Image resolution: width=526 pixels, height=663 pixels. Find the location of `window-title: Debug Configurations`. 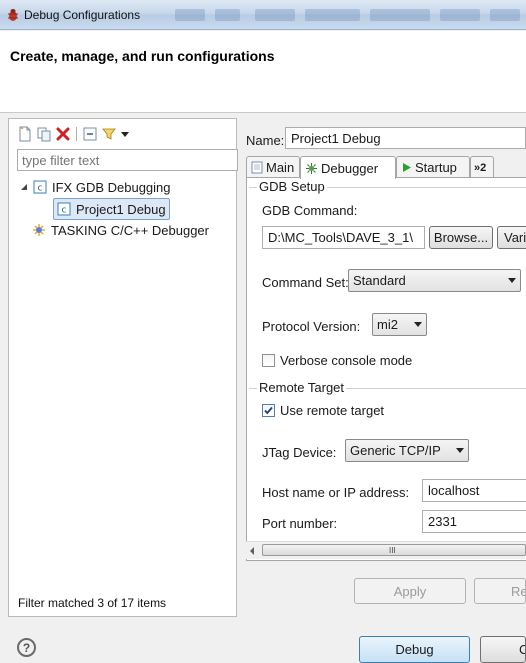

window-title: Debug Configurations is located at coordinates (82, 15).